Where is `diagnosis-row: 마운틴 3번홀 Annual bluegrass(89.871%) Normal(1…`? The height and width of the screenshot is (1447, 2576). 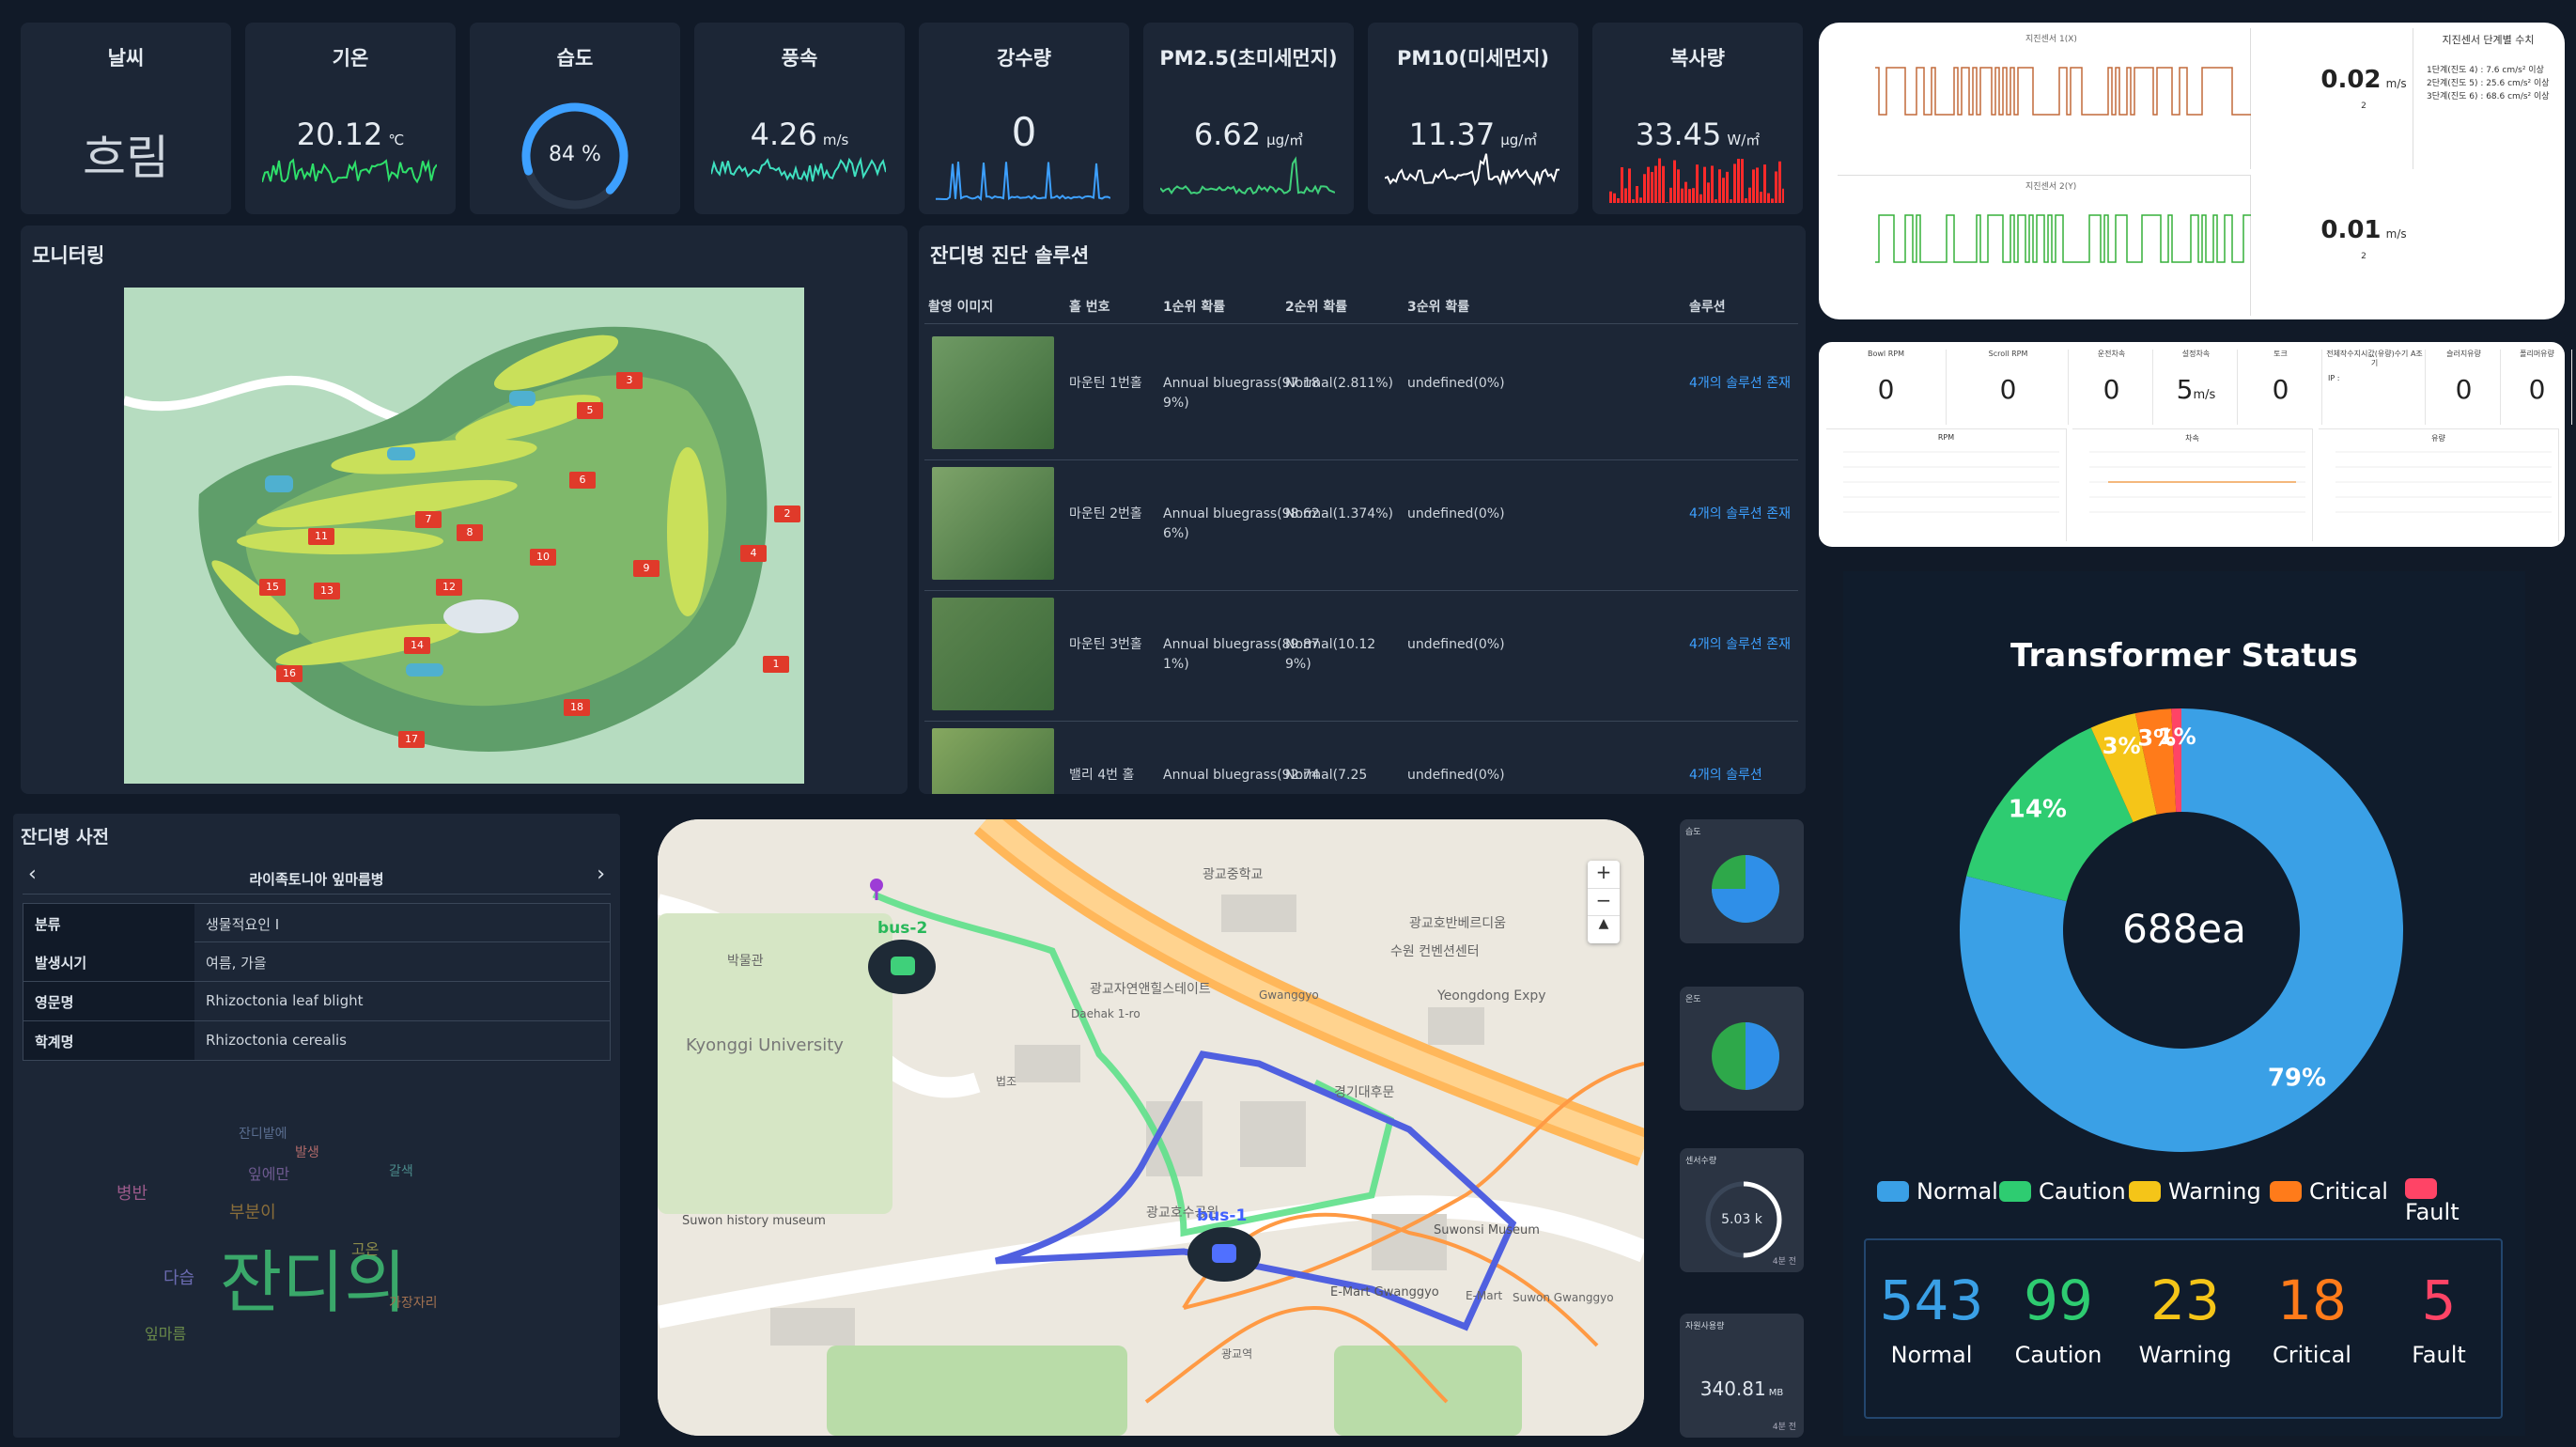
diagnosis-row: 마운틴 3번홀 Annual bluegrass(89.871%) Normal(1… is located at coordinates (1361, 660).